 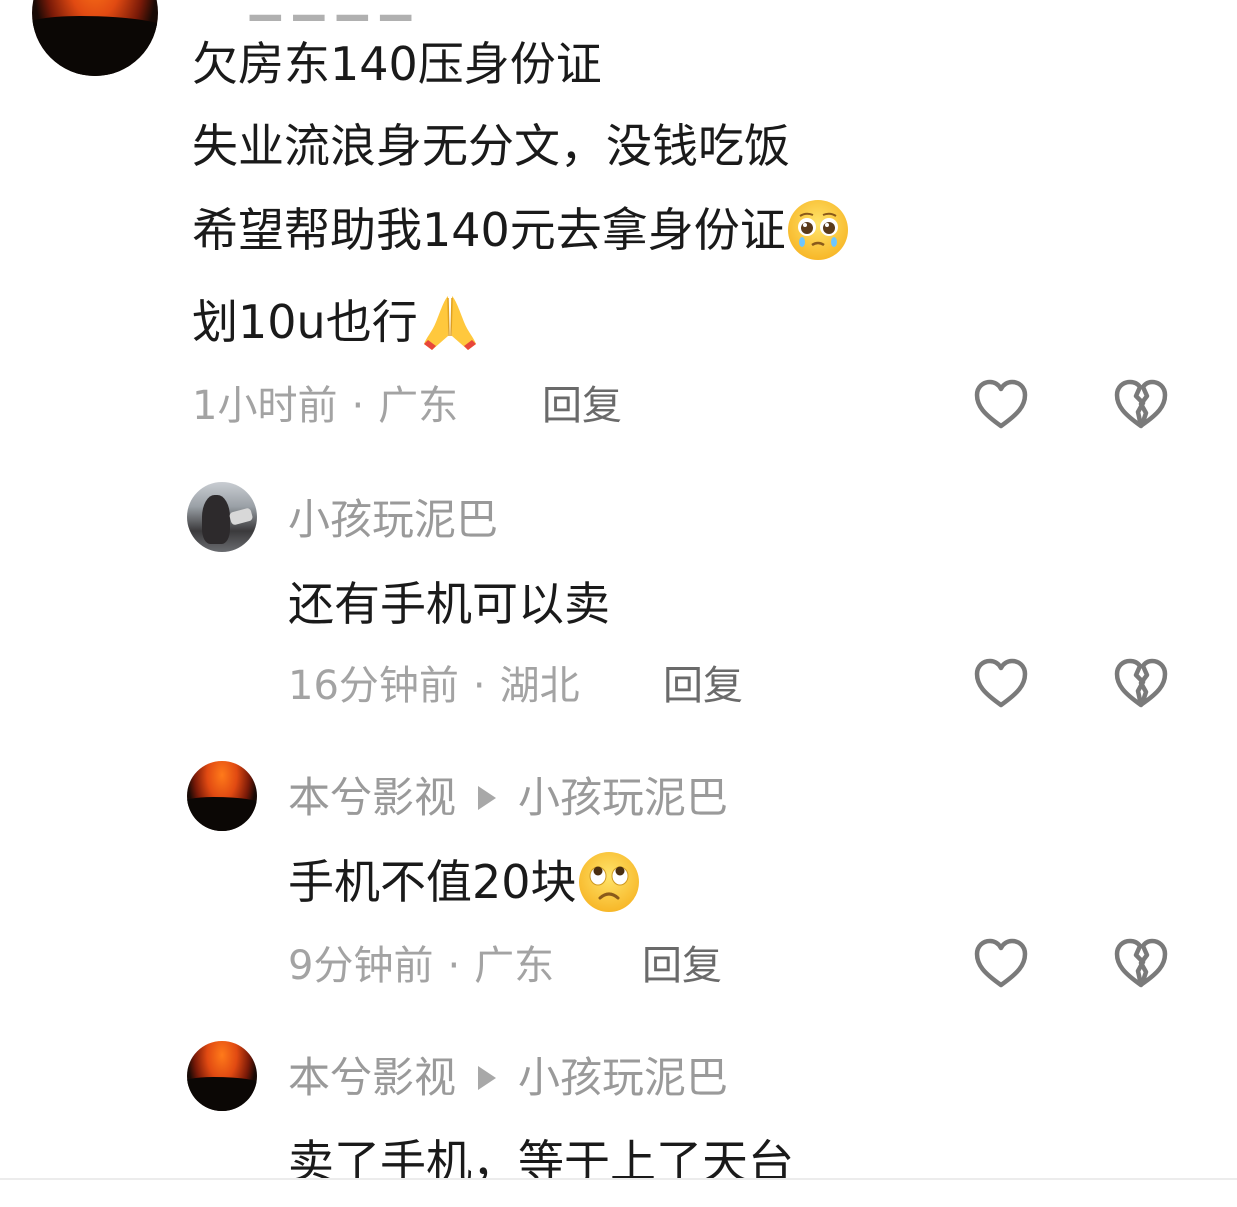 I want to click on comment-text: 还有手机可以卖, so click(x=449, y=604).